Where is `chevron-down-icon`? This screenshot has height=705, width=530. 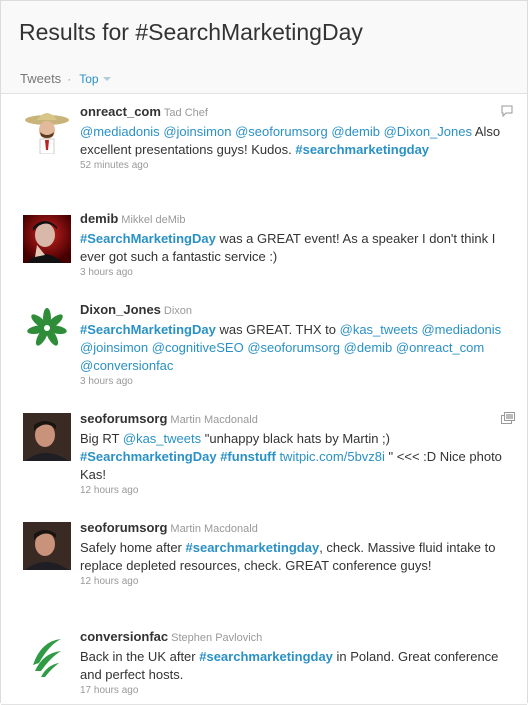 chevron-down-icon is located at coordinates (106, 78).